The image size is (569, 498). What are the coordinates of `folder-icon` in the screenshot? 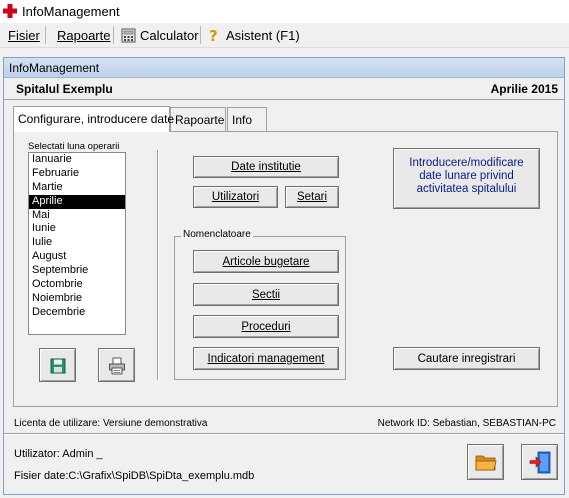 It's located at (486, 463).